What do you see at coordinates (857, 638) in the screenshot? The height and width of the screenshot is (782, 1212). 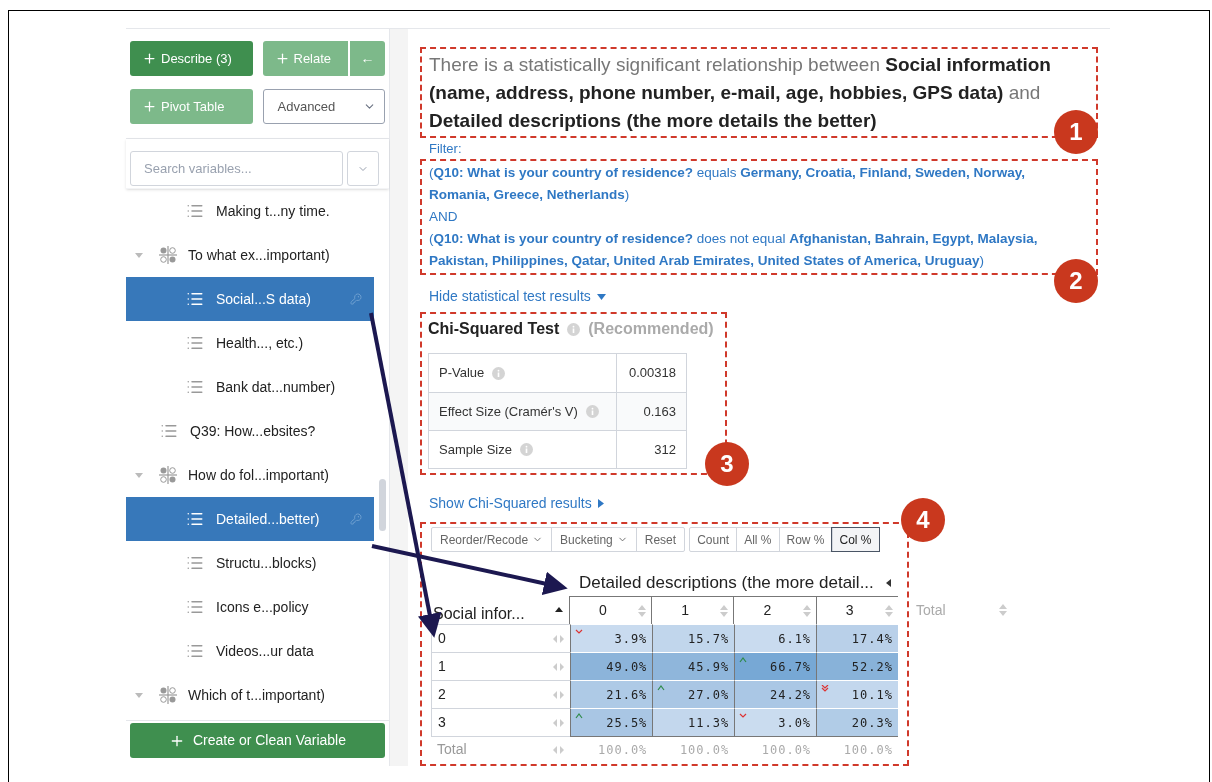 I see `table-cell: 17.4%` at bounding box center [857, 638].